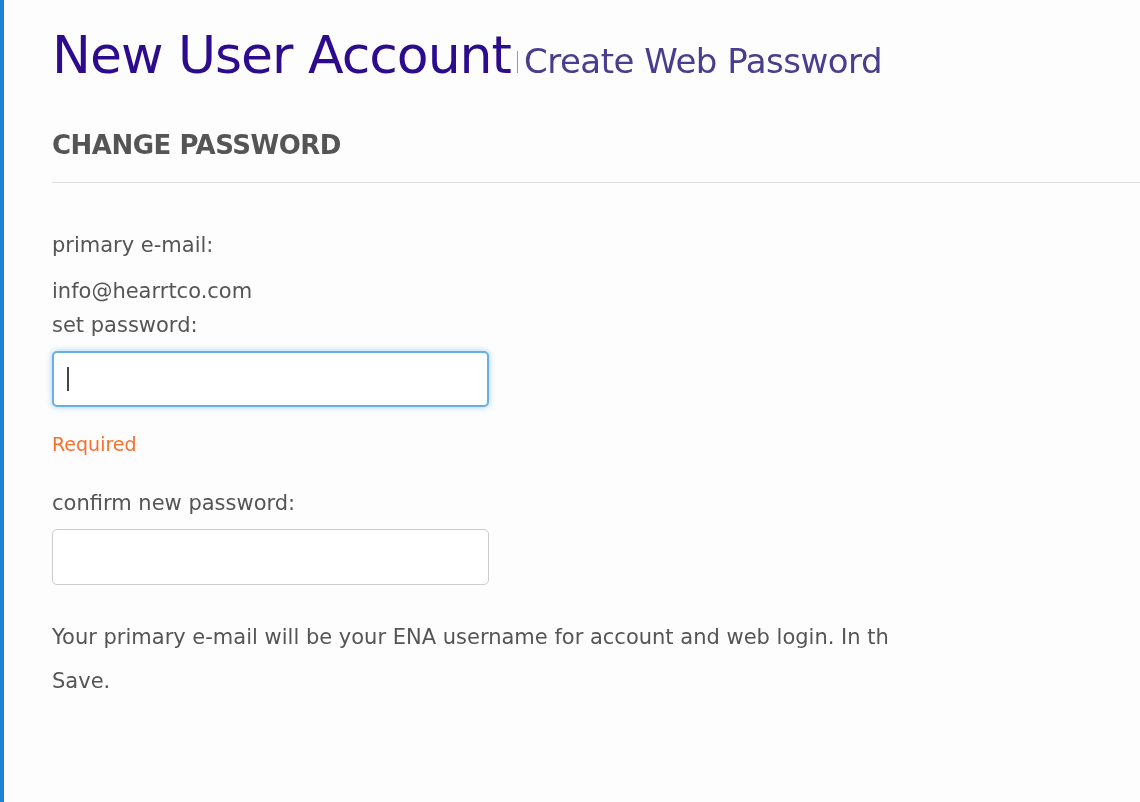  I want to click on title-separator, so click(517, 62).